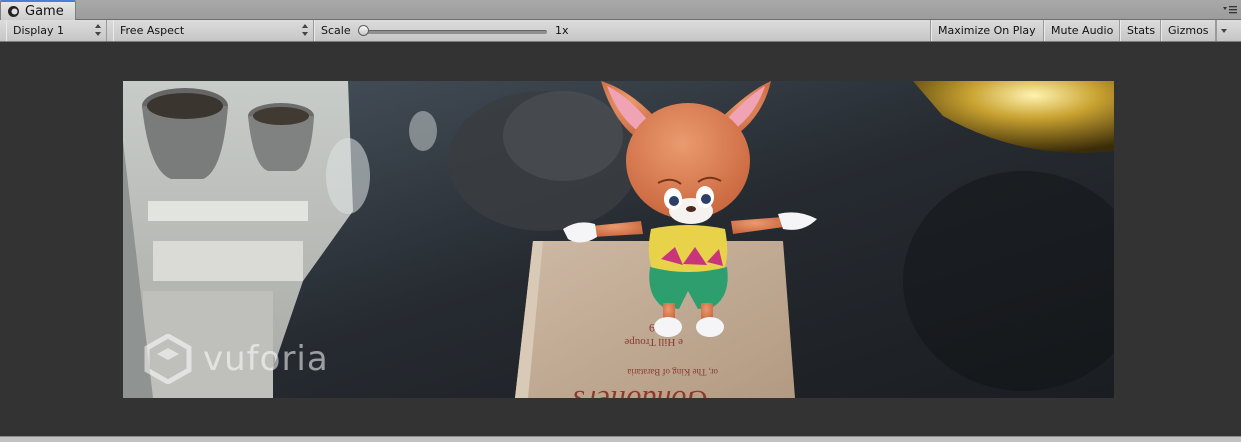 Image resolution: width=1241 pixels, height=442 pixels. What do you see at coordinates (640, 391) in the screenshot?
I see `book-title-text: Gondoliers` at bounding box center [640, 391].